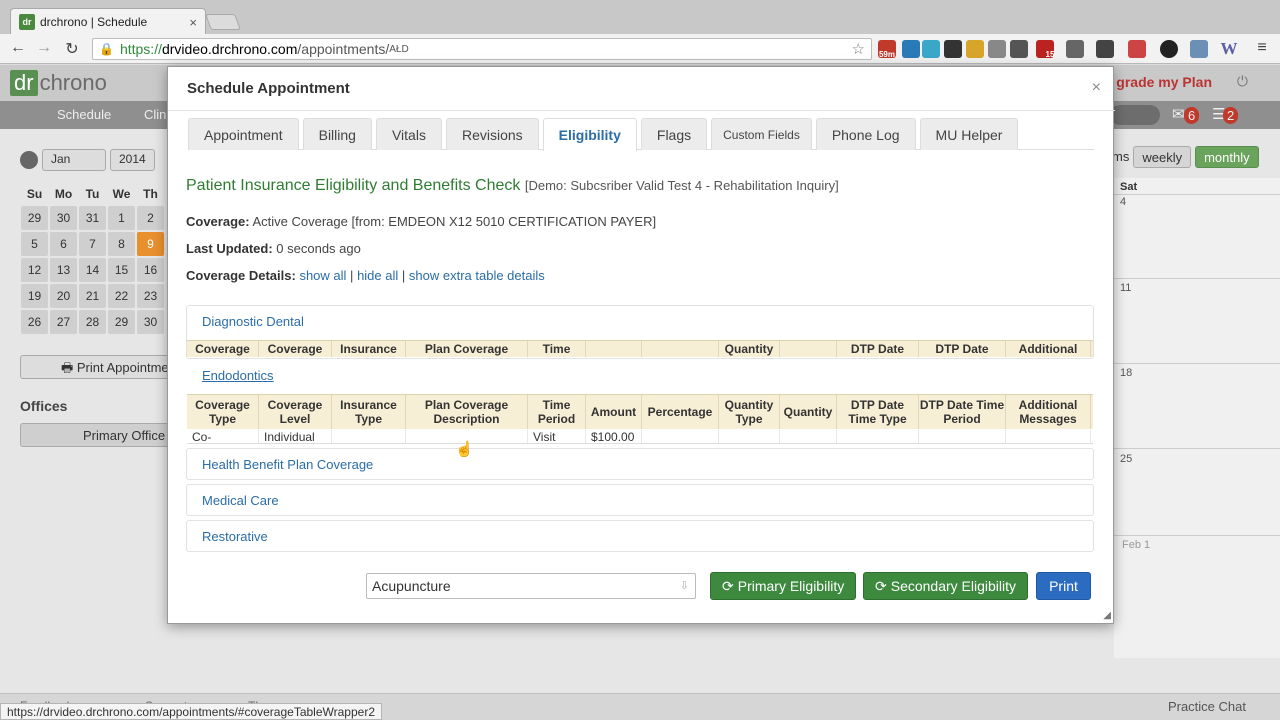 This screenshot has width=1280, height=720. Describe the element at coordinates (408, 134) in the screenshot. I see `tab-vitals: Vitals` at that location.